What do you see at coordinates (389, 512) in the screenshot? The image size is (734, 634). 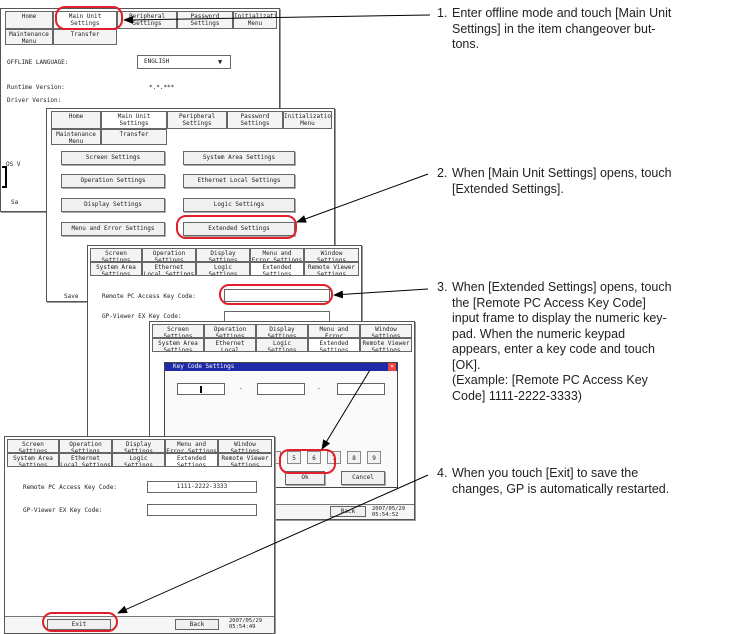 I see `datetime-display: 2007/05/29 05:54:52` at bounding box center [389, 512].